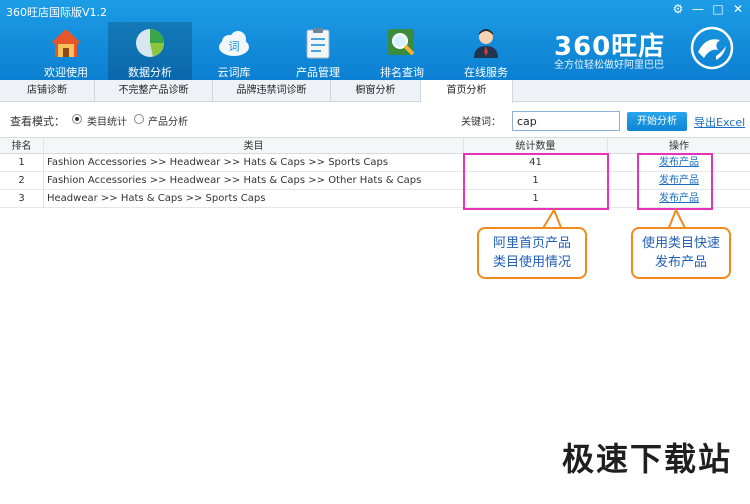 The height and width of the screenshot is (504, 750). Describe the element at coordinates (486, 43) in the screenshot. I see `agent-icon` at that location.